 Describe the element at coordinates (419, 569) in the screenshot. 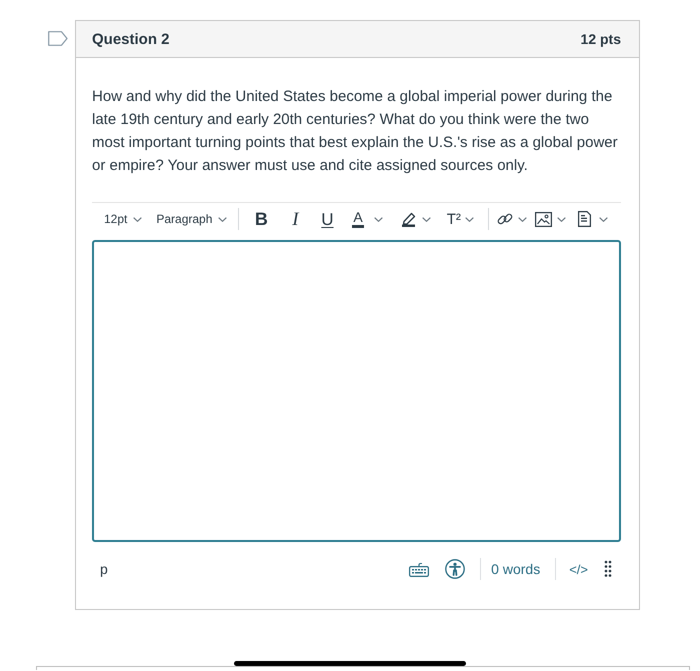

I see `keyboard-icon` at that location.